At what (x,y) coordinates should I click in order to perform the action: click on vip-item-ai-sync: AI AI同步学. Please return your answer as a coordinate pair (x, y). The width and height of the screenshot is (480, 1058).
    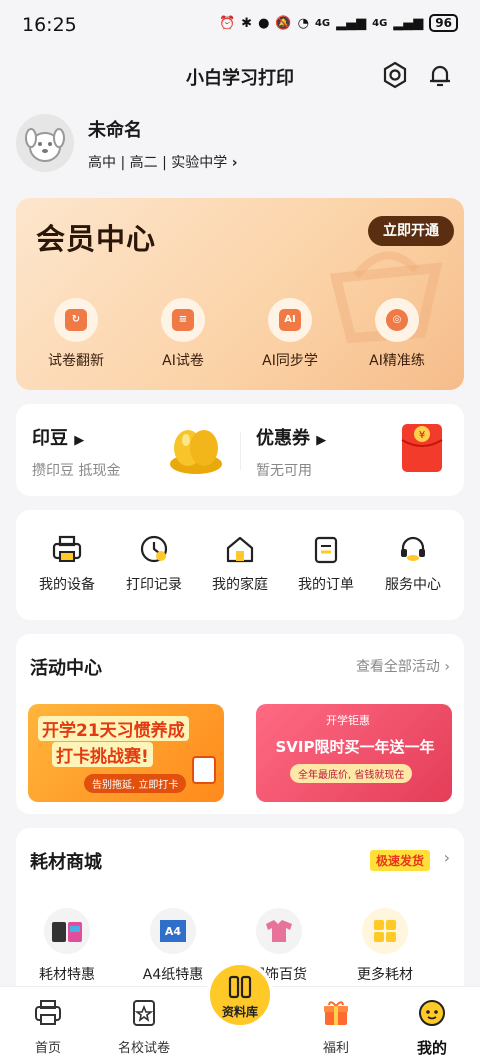
    Looking at the image, I should click on (290, 334).